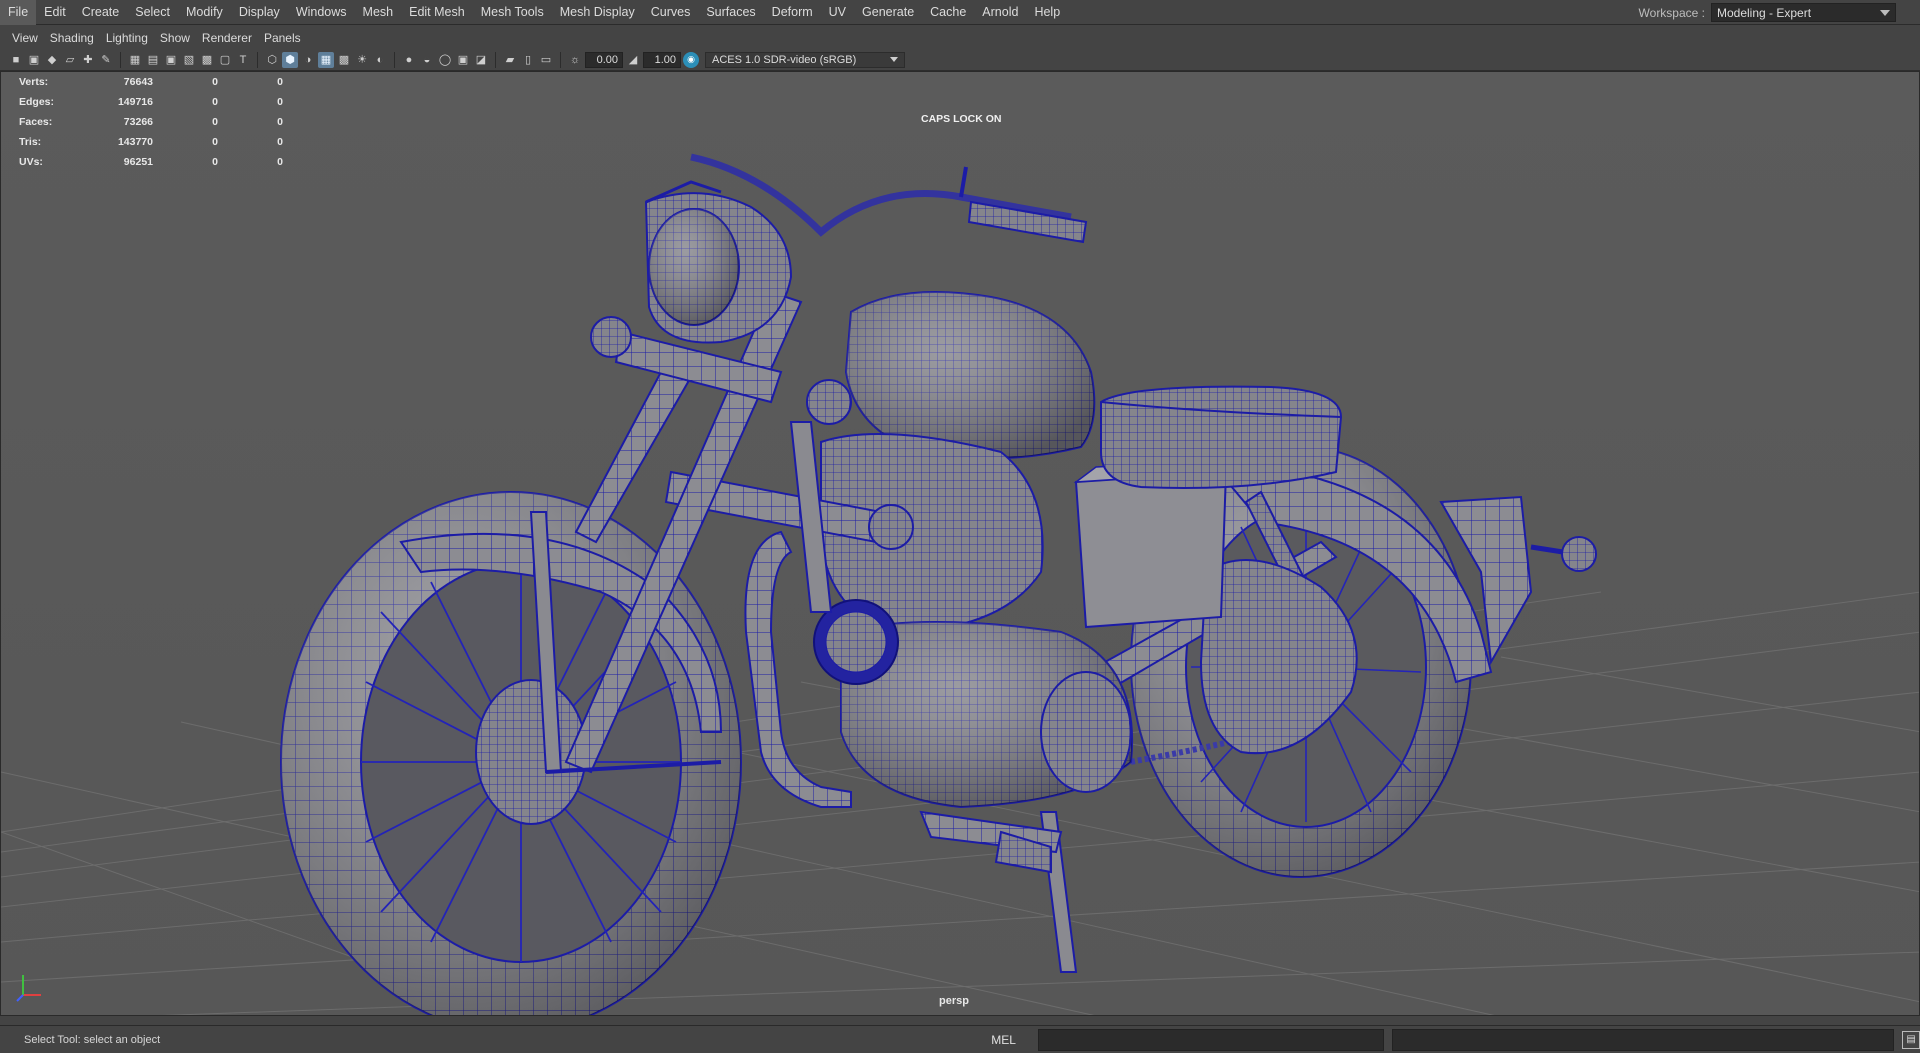 The image size is (1920, 1053). What do you see at coordinates (1911, 1039) in the screenshot?
I see `script-editor-icon: ▤` at bounding box center [1911, 1039].